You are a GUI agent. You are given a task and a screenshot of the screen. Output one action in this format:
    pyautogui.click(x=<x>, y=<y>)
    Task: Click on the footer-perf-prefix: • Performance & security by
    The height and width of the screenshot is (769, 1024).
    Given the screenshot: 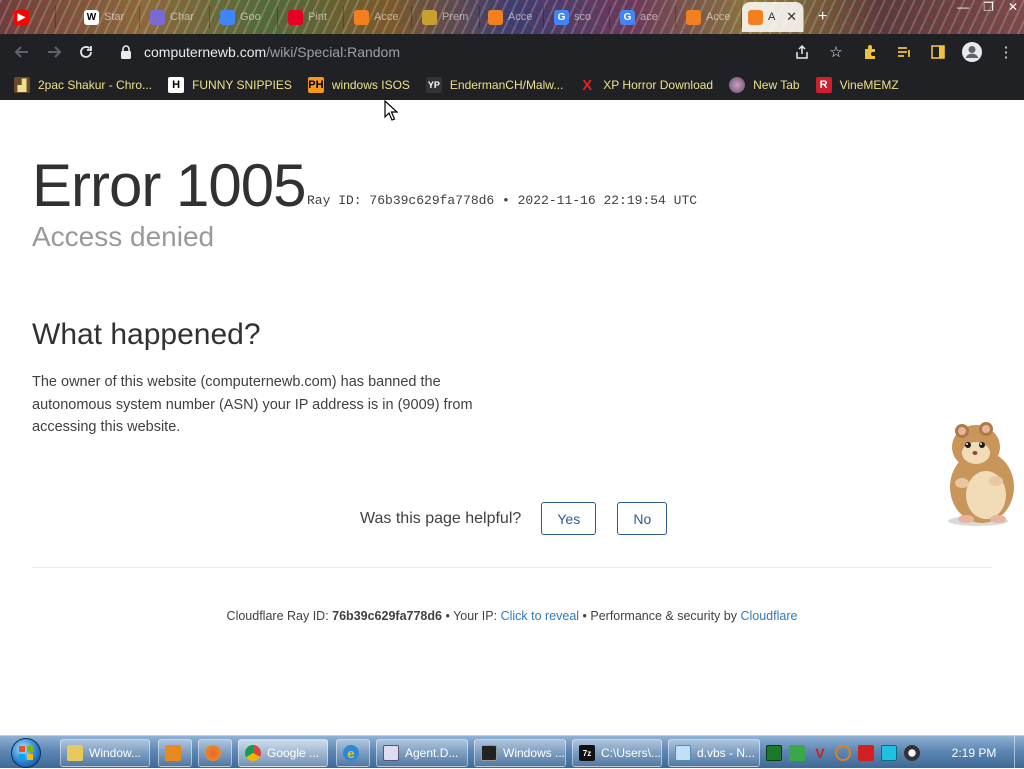 What is the action you would take?
    pyautogui.click(x=660, y=616)
    